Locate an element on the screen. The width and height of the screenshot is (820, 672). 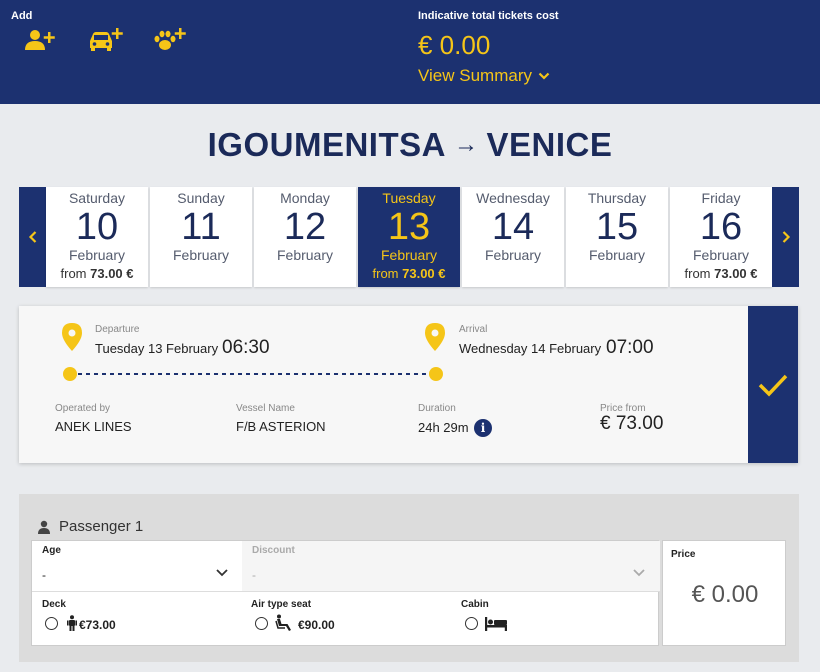
date-card: Sunday 11 February is located at coordinates (201, 237).